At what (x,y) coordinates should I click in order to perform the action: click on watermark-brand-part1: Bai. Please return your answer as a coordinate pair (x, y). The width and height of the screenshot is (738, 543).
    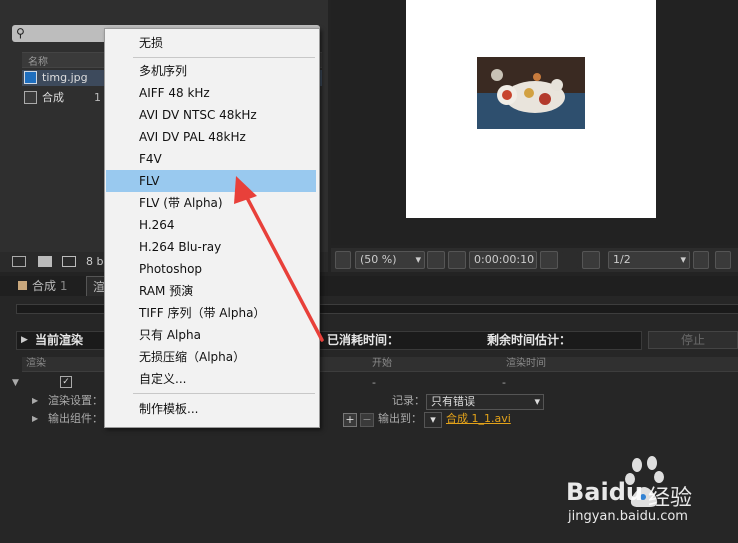
    Looking at the image, I should click on (587, 492).